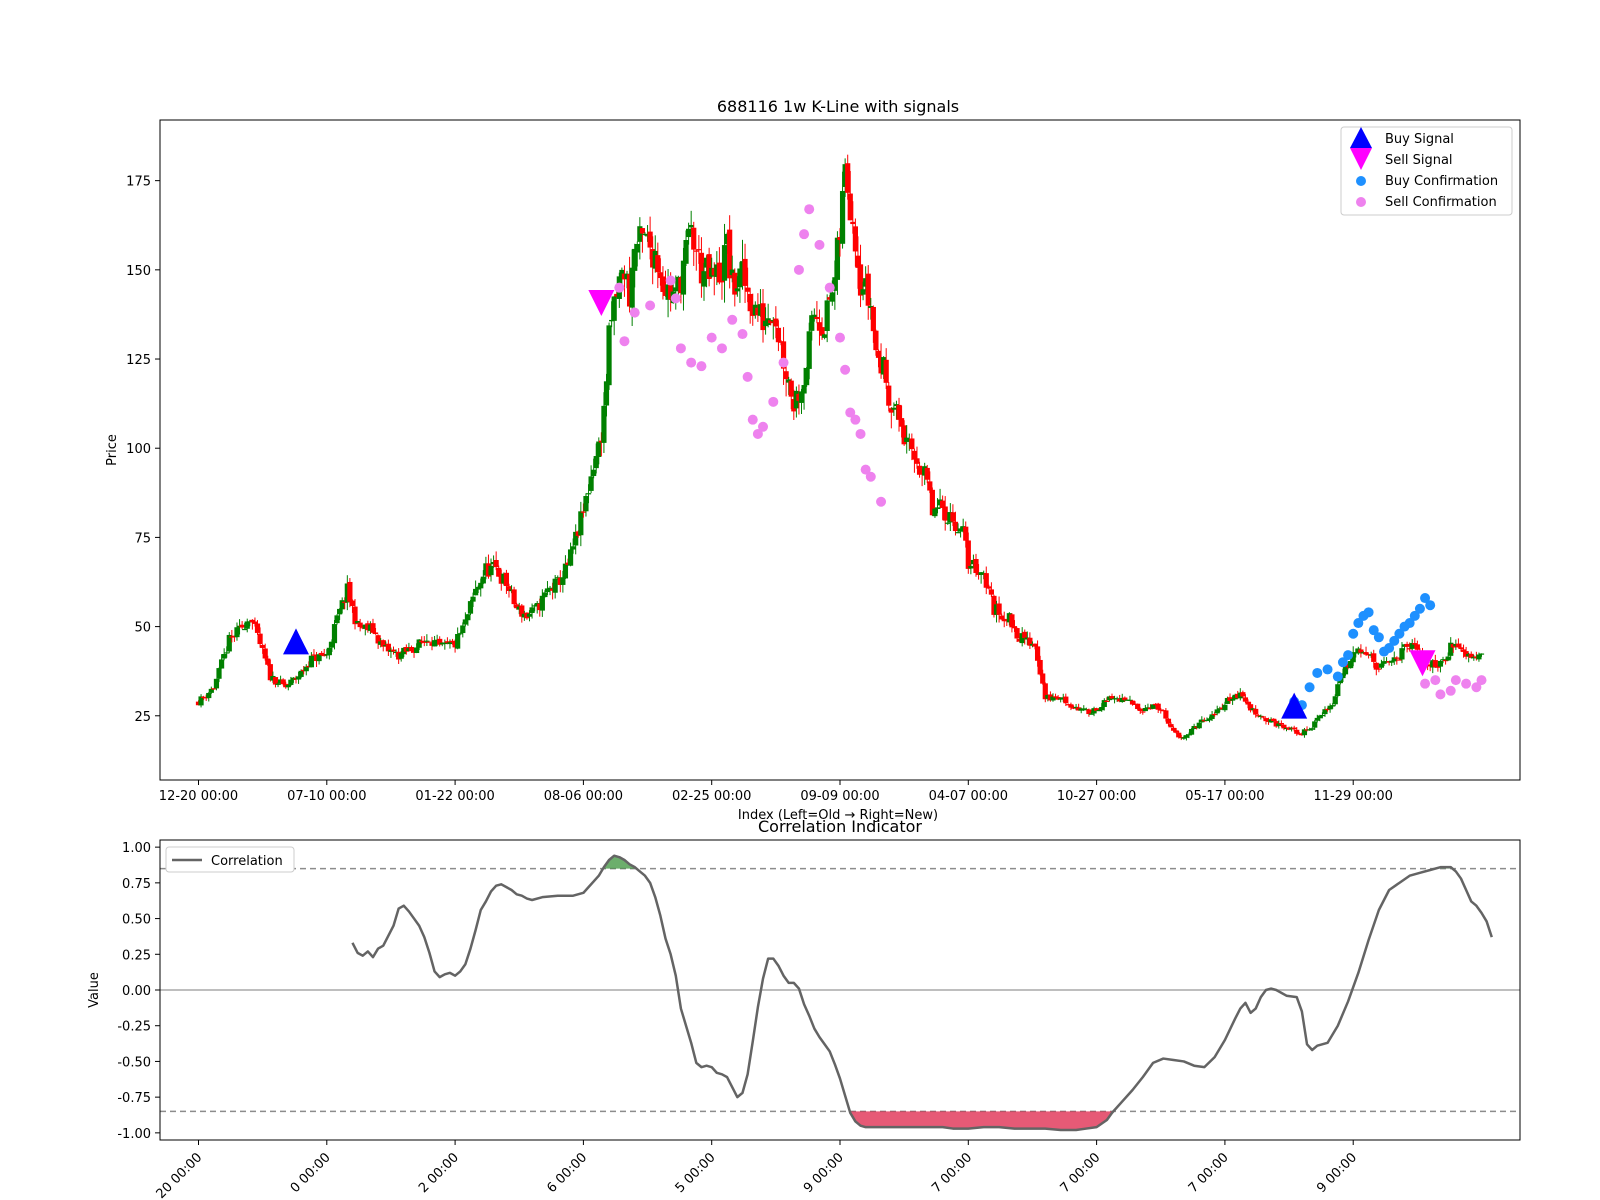 This screenshot has width=1600, height=1200. I want to click on y-tick-label: 0.75, so click(136, 884).